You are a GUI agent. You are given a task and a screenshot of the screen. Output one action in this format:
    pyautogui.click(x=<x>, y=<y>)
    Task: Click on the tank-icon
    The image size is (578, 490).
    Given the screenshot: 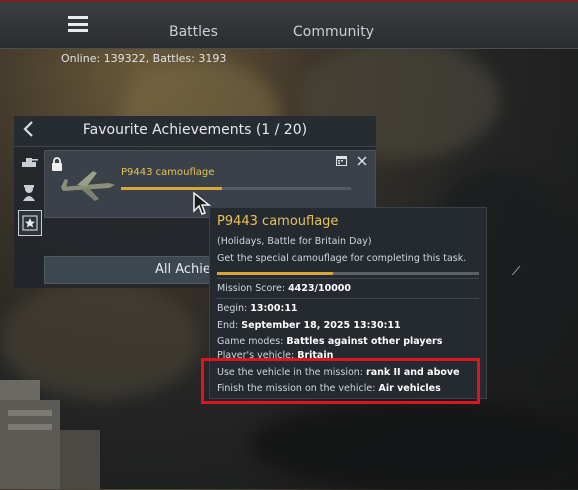 What is the action you would take?
    pyautogui.click(x=30, y=162)
    